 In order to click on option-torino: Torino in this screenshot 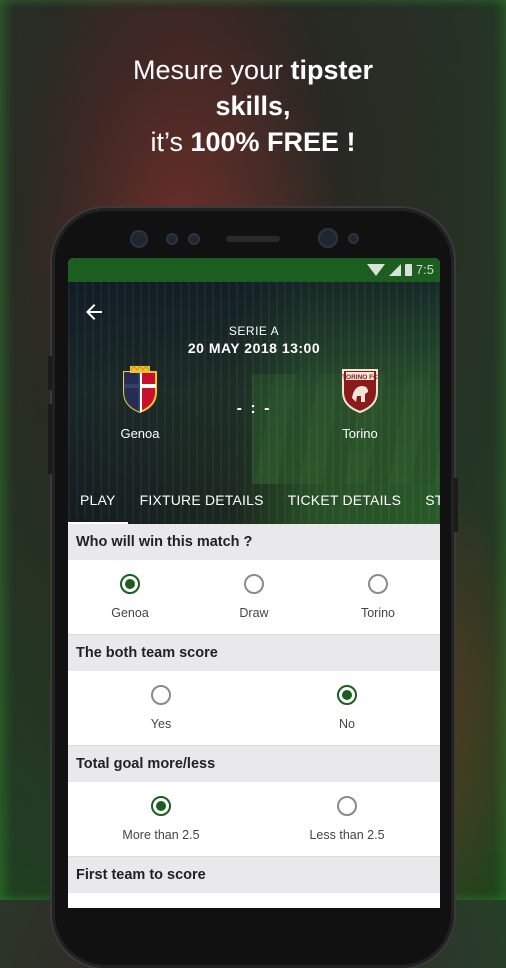, I will do `click(378, 597)`.